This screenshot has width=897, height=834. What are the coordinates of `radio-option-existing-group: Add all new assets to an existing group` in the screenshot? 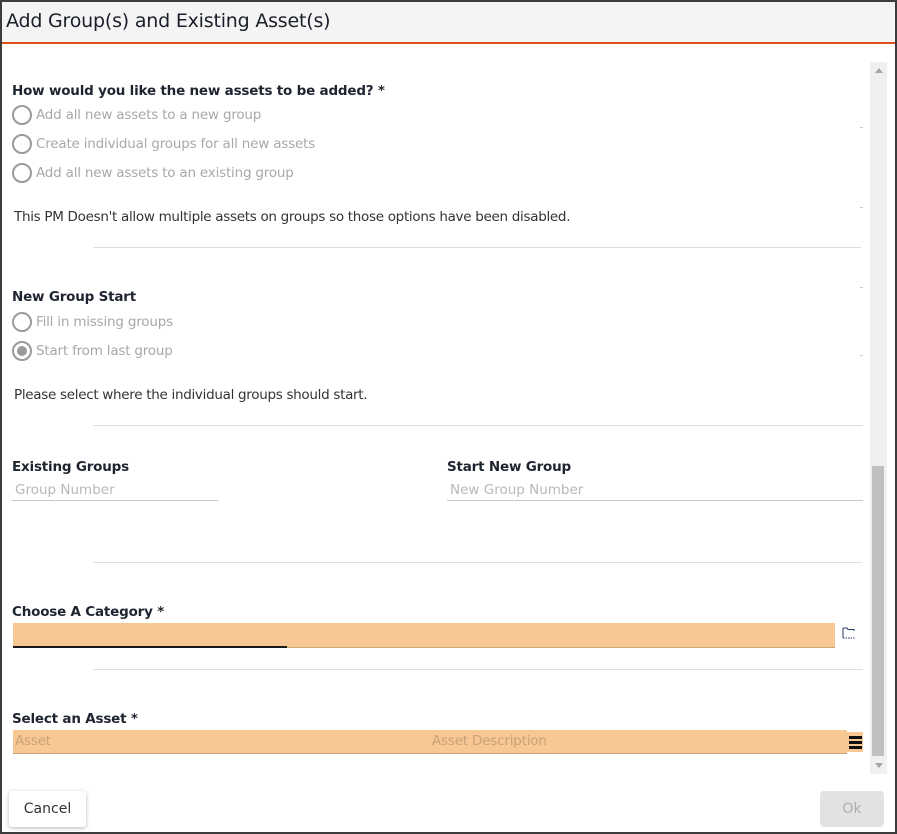 It's located at (153, 173).